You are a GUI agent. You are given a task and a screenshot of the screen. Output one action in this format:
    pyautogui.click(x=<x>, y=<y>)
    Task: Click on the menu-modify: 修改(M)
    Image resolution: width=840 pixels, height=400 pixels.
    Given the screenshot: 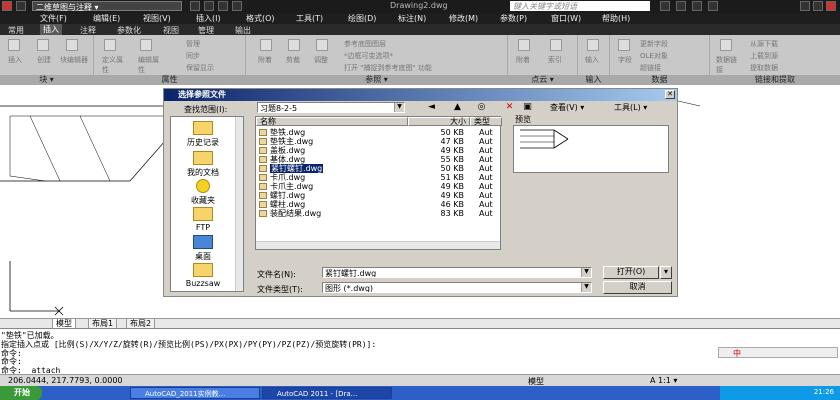 What is the action you would take?
    pyautogui.click(x=463, y=18)
    